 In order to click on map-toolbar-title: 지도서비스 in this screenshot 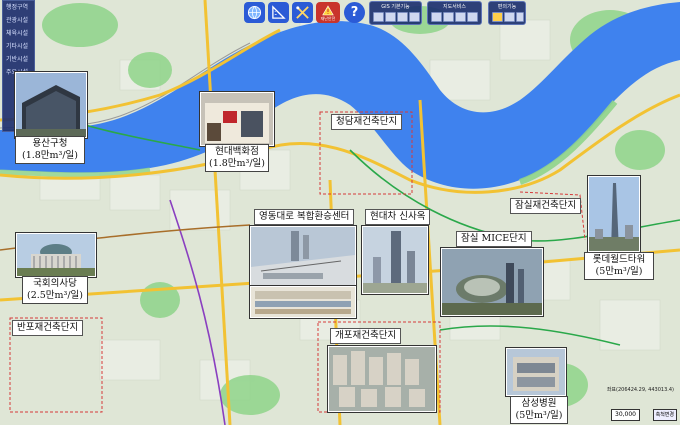, I will do `click(454, 7)`.